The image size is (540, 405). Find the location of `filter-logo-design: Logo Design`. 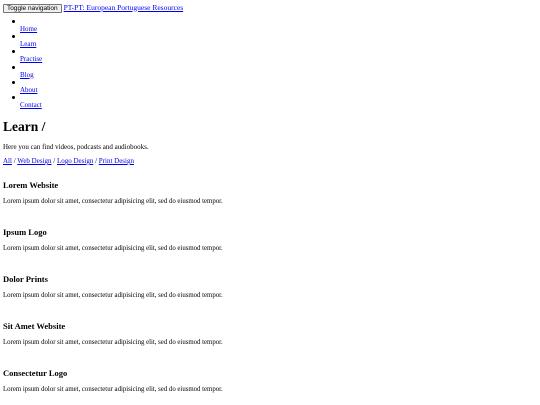

filter-logo-design: Logo Design is located at coordinates (75, 161).